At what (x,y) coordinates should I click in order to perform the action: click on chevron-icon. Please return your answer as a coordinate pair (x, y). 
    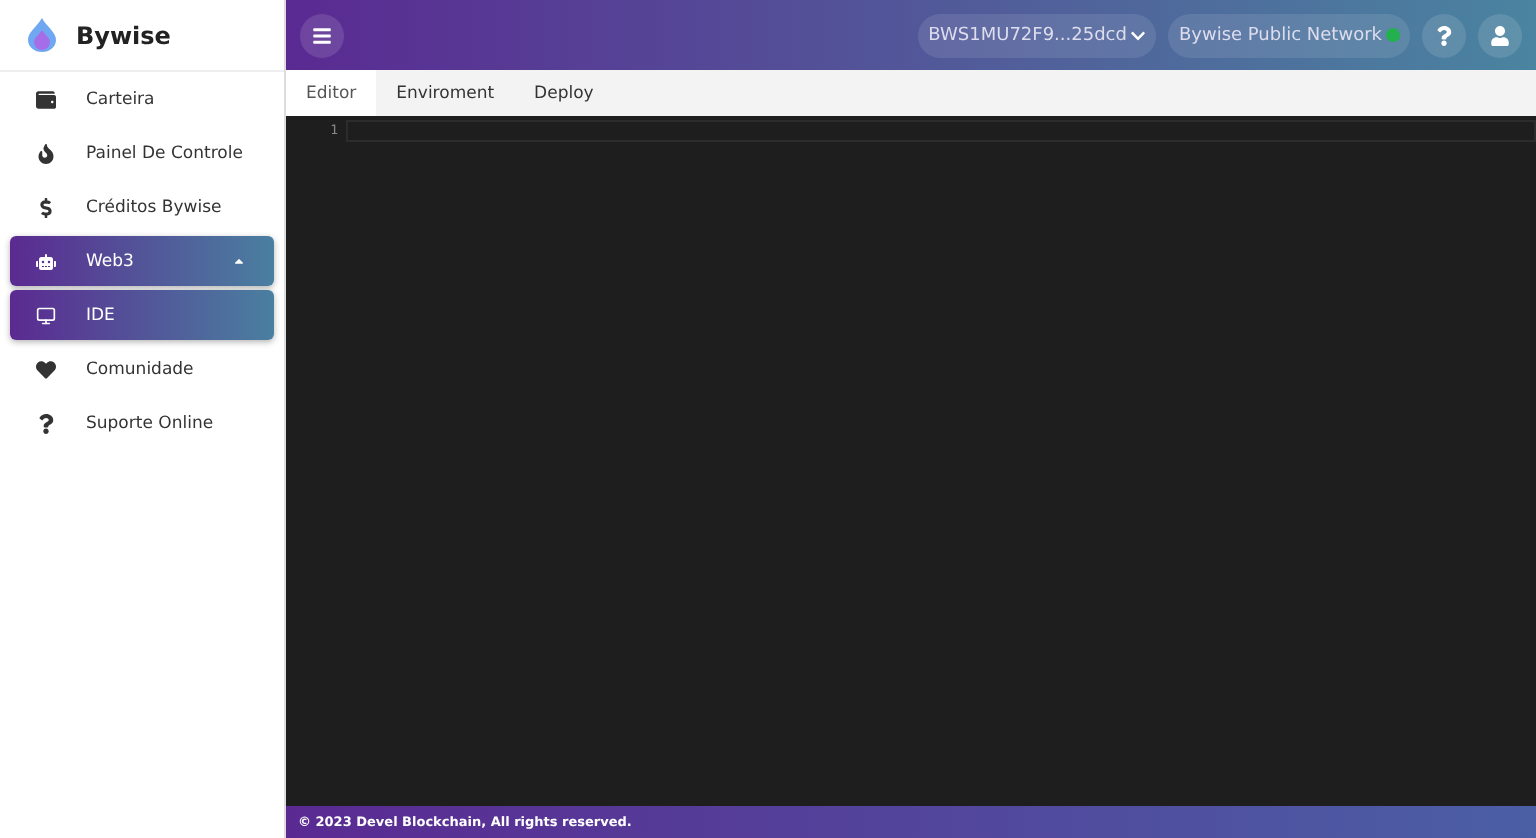
    Looking at the image, I should click on (1138, 35).